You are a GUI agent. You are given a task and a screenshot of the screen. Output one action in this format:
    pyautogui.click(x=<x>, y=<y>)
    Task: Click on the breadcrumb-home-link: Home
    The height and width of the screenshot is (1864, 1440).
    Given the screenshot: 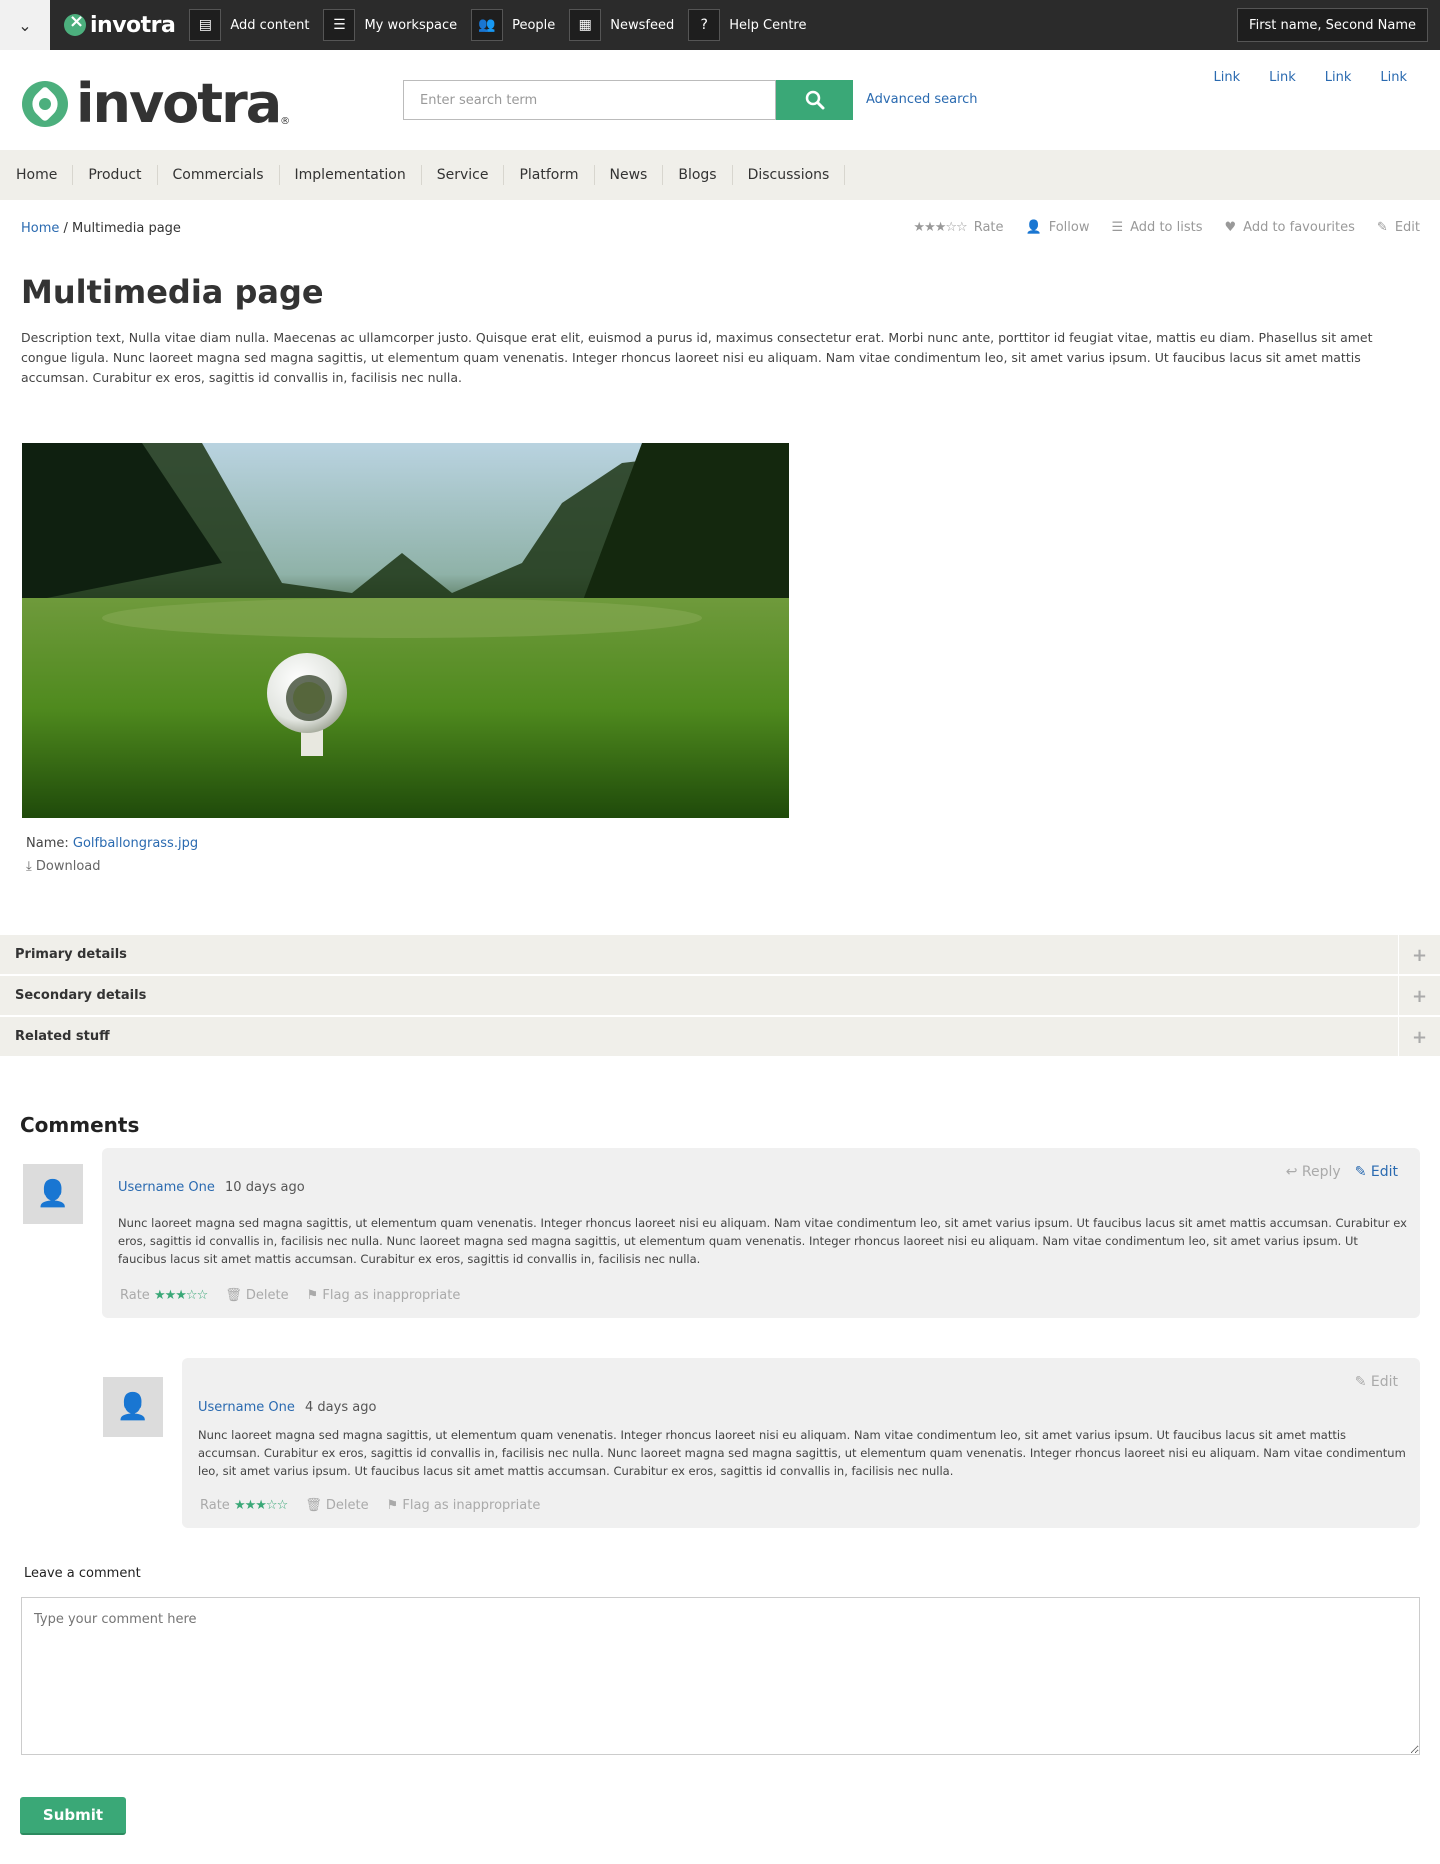 What is the action you would take?
    pyautogui.click(x=40, y=228)
    